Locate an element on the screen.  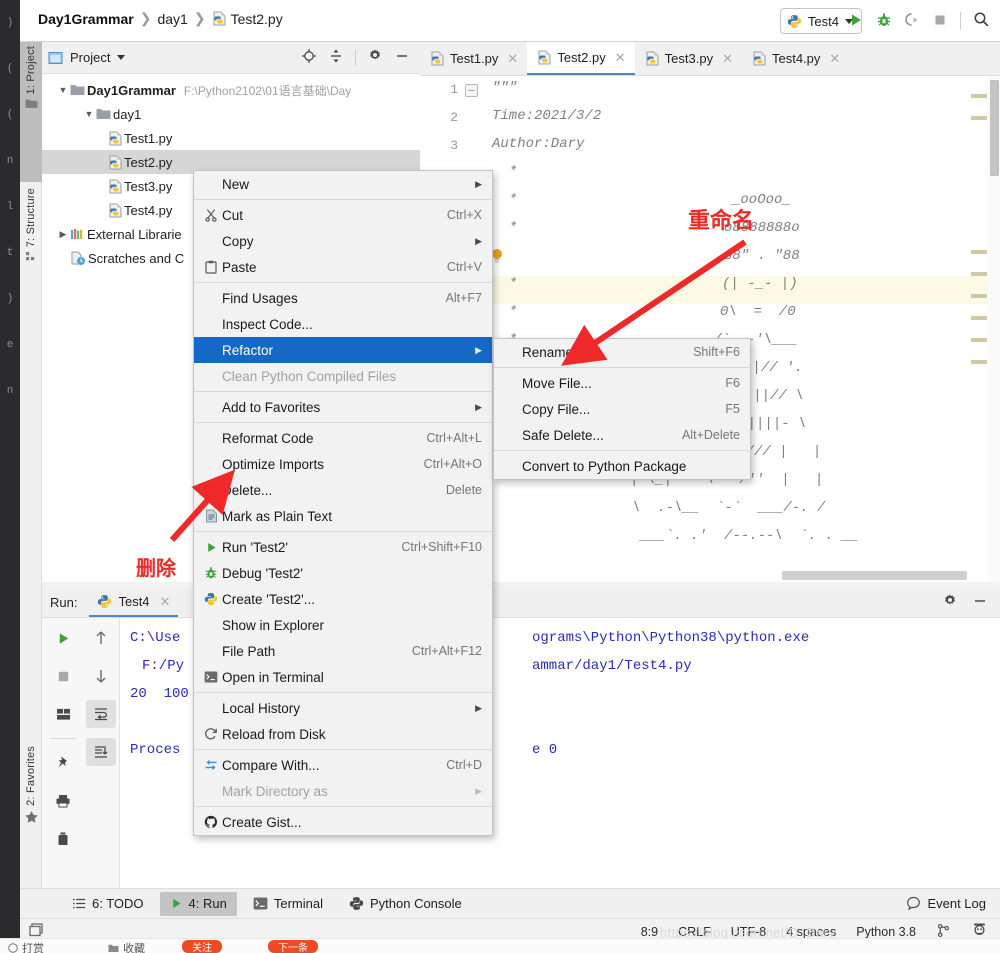
project-panel-title: Project is located at coordinates (87, 57).